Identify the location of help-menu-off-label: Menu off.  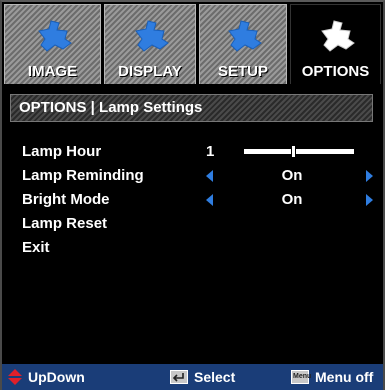
(344, 377).